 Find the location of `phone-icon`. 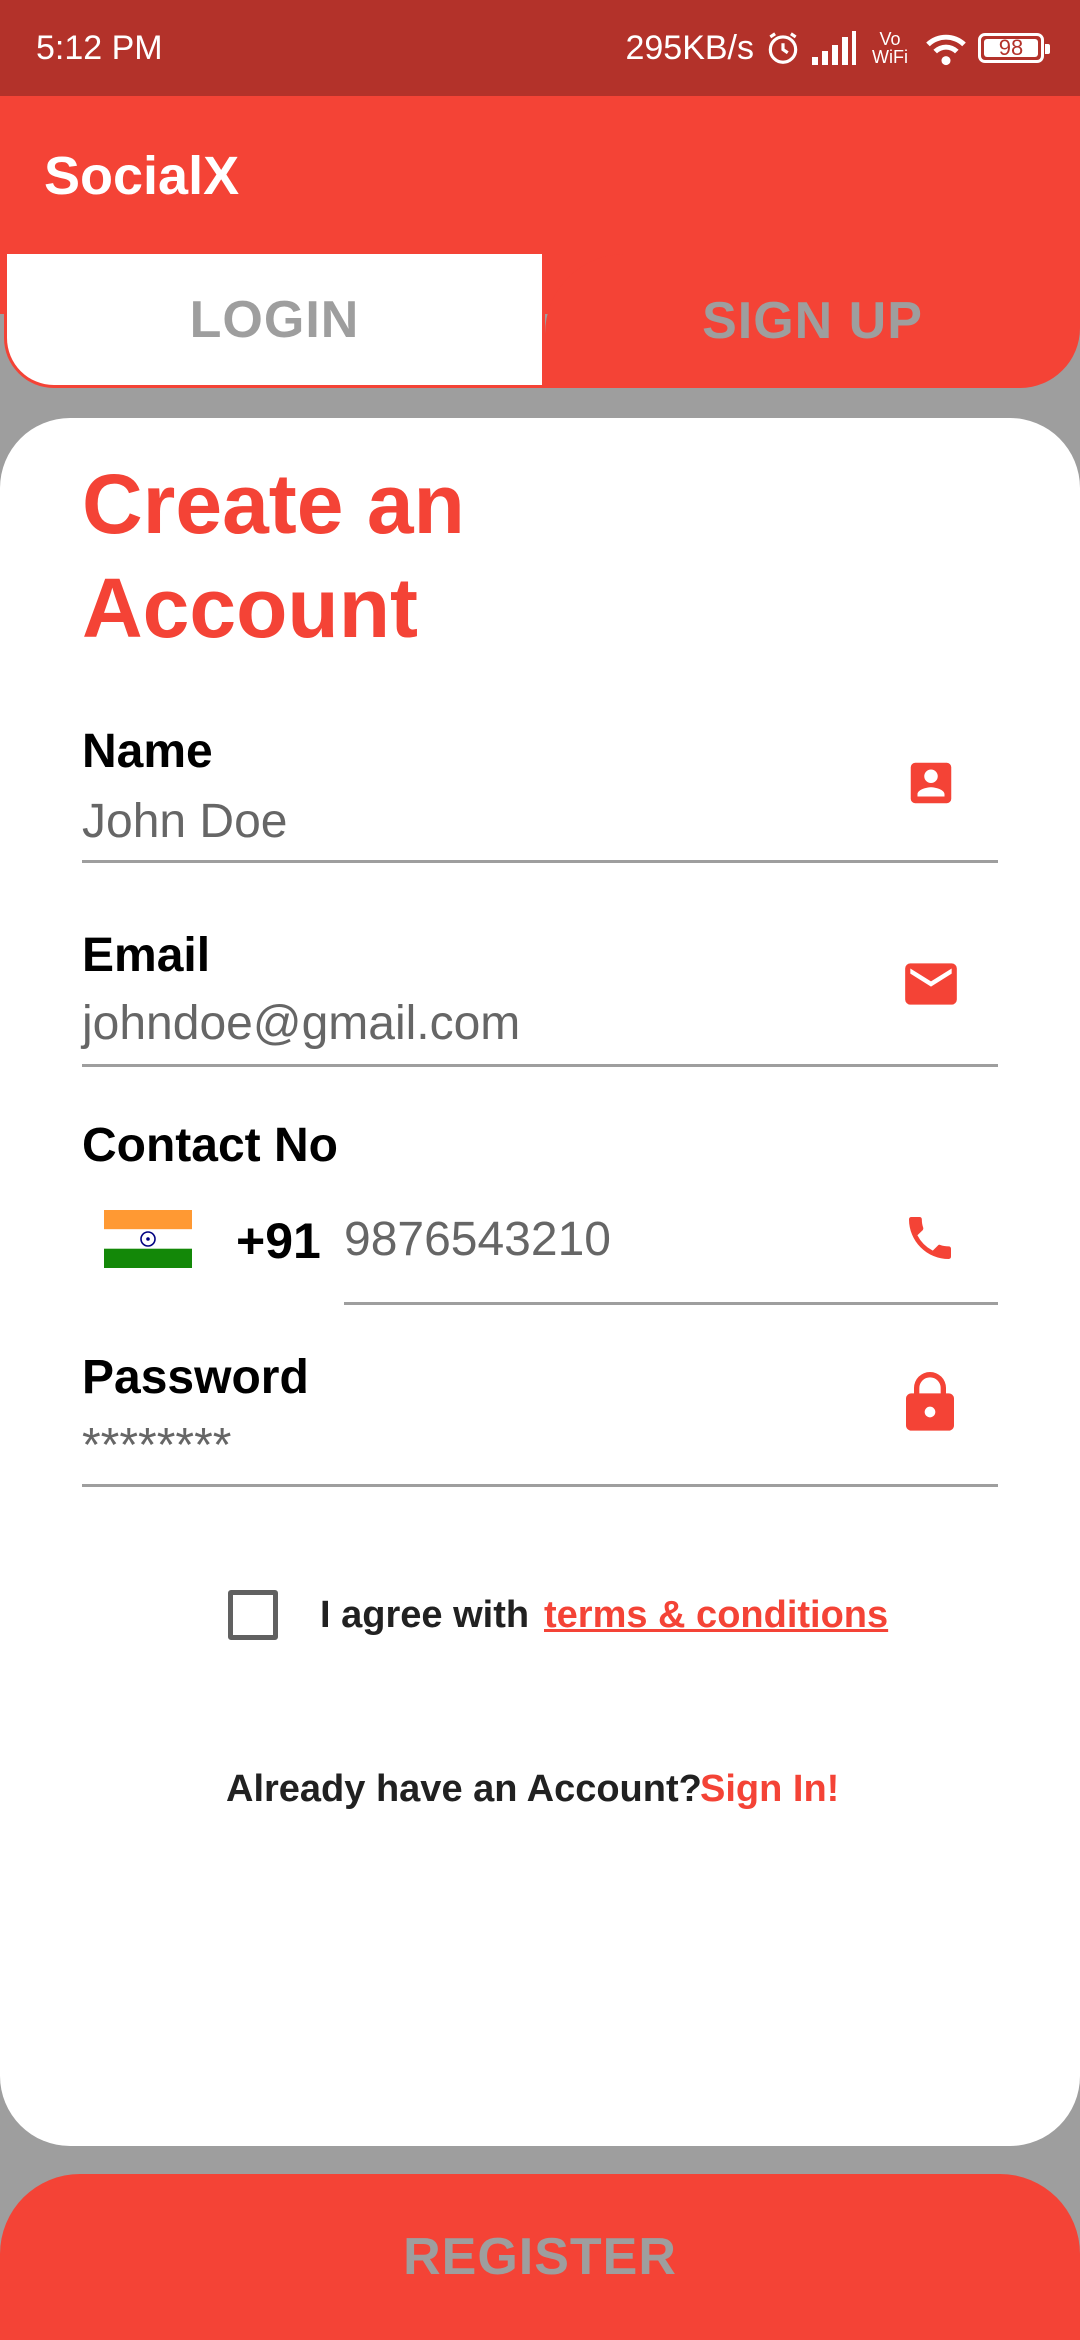

phone-icon is located at coordinates (930, 1238).